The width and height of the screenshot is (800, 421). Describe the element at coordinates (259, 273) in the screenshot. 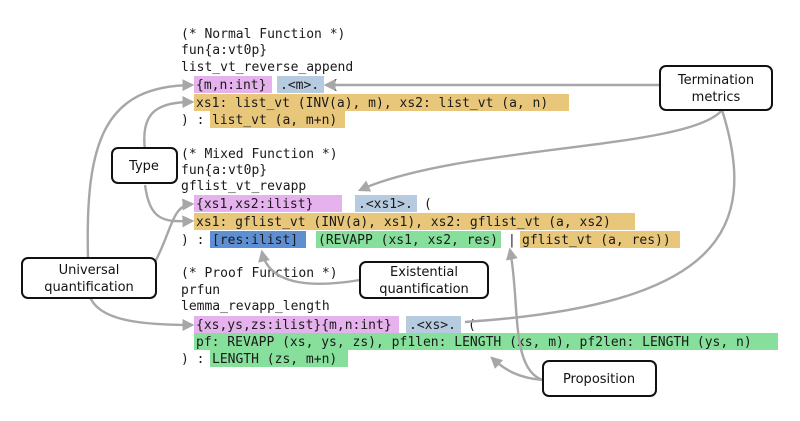

I see `proof-comment: (* Proof Function *)` at that location.